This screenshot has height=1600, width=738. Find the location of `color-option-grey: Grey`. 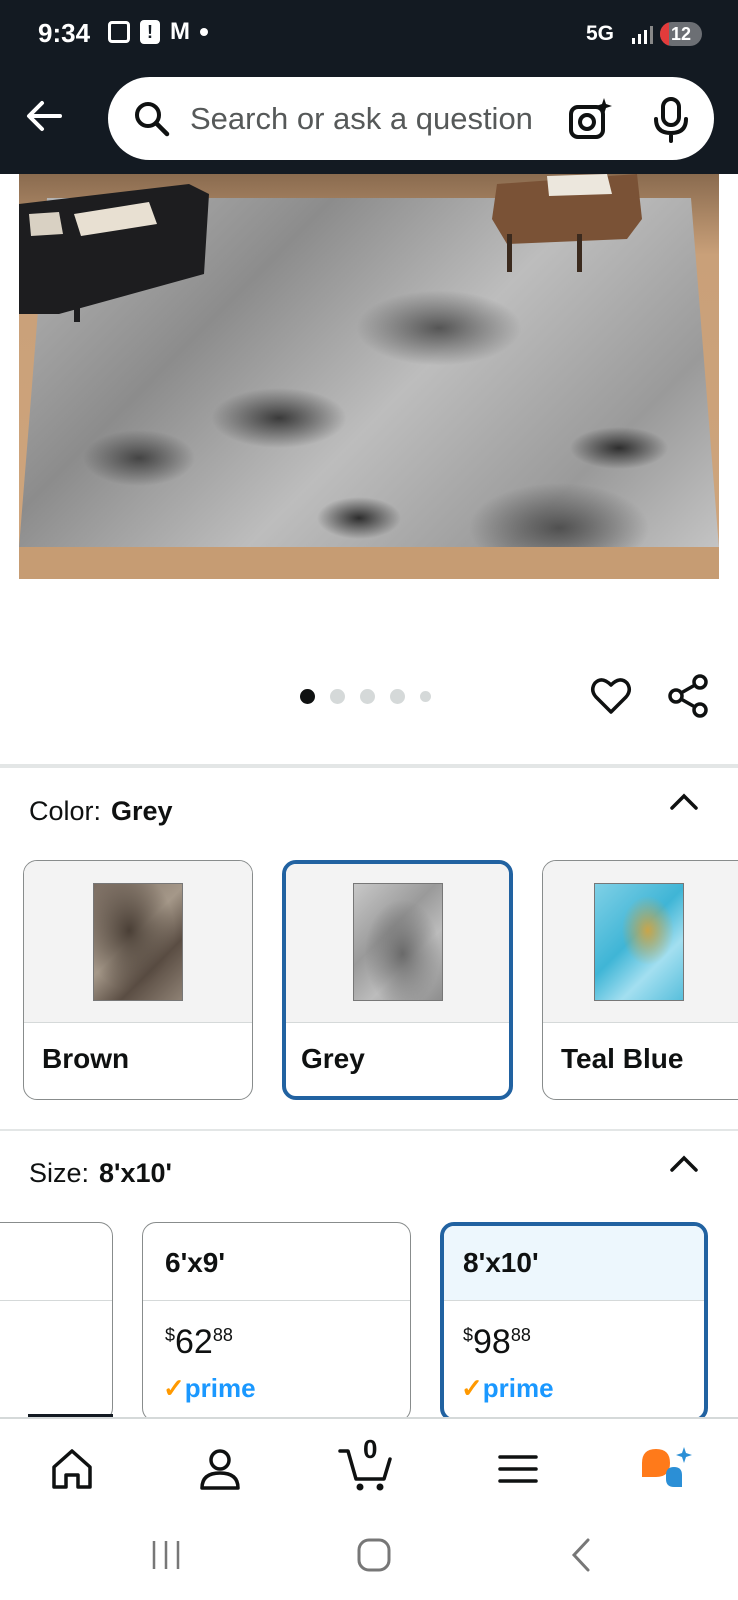

color-option-grey: Grey is located at coordinates (397, 980).